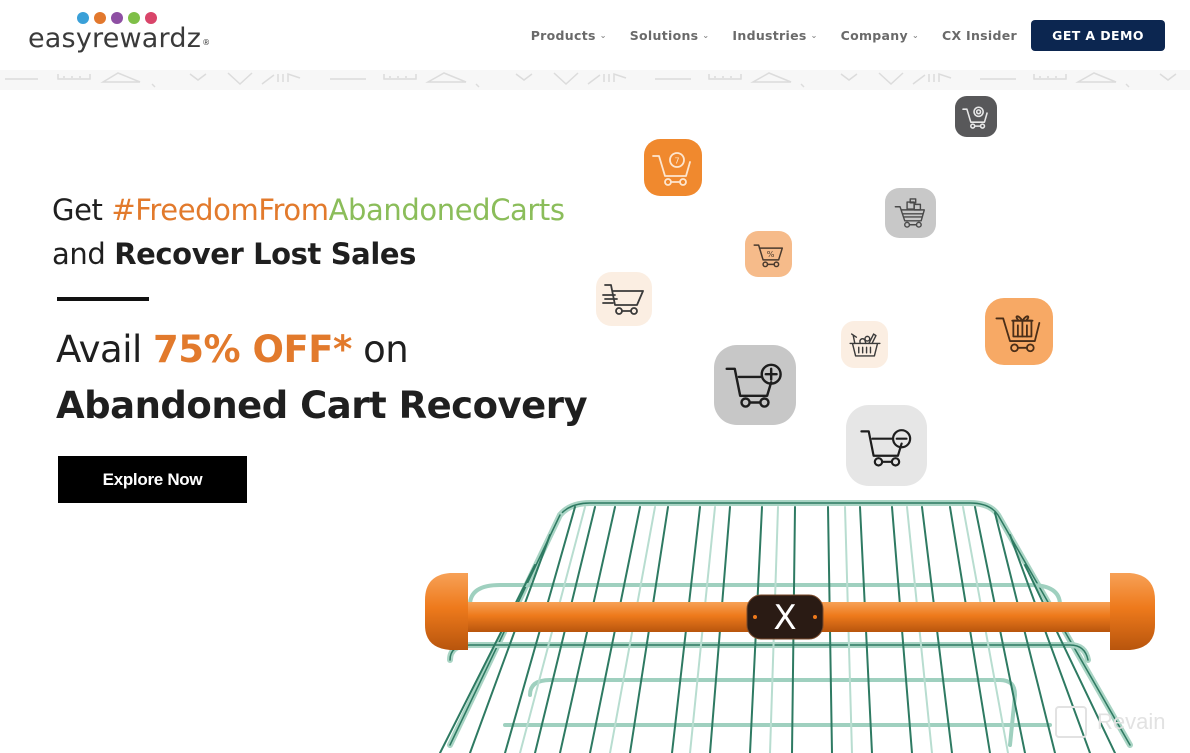 This screenshot has width=1190, height=753. I want to click on cart-handle-right-cap, so click(1132, 611).